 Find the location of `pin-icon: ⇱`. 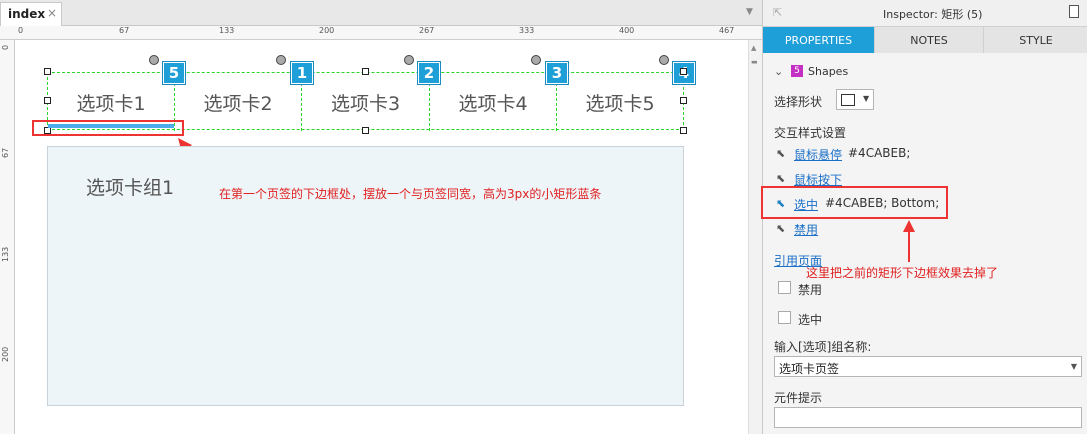

pin-icon: ⇱ is located at coordinates (777, 12).